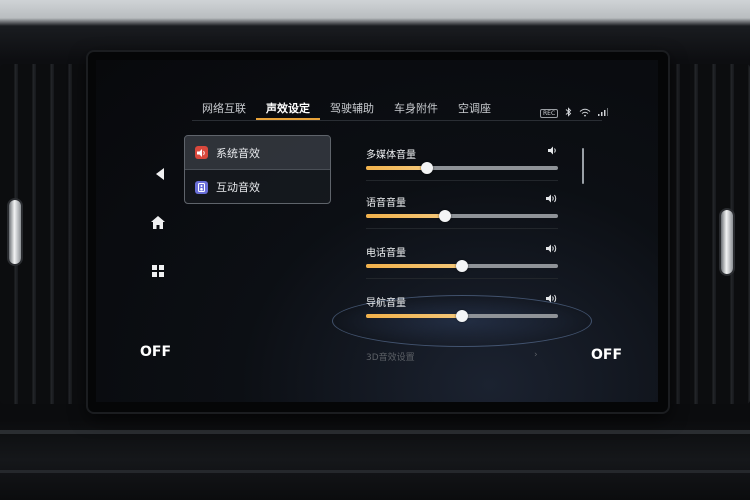  I want to click on back-icon, so click(160, 175).